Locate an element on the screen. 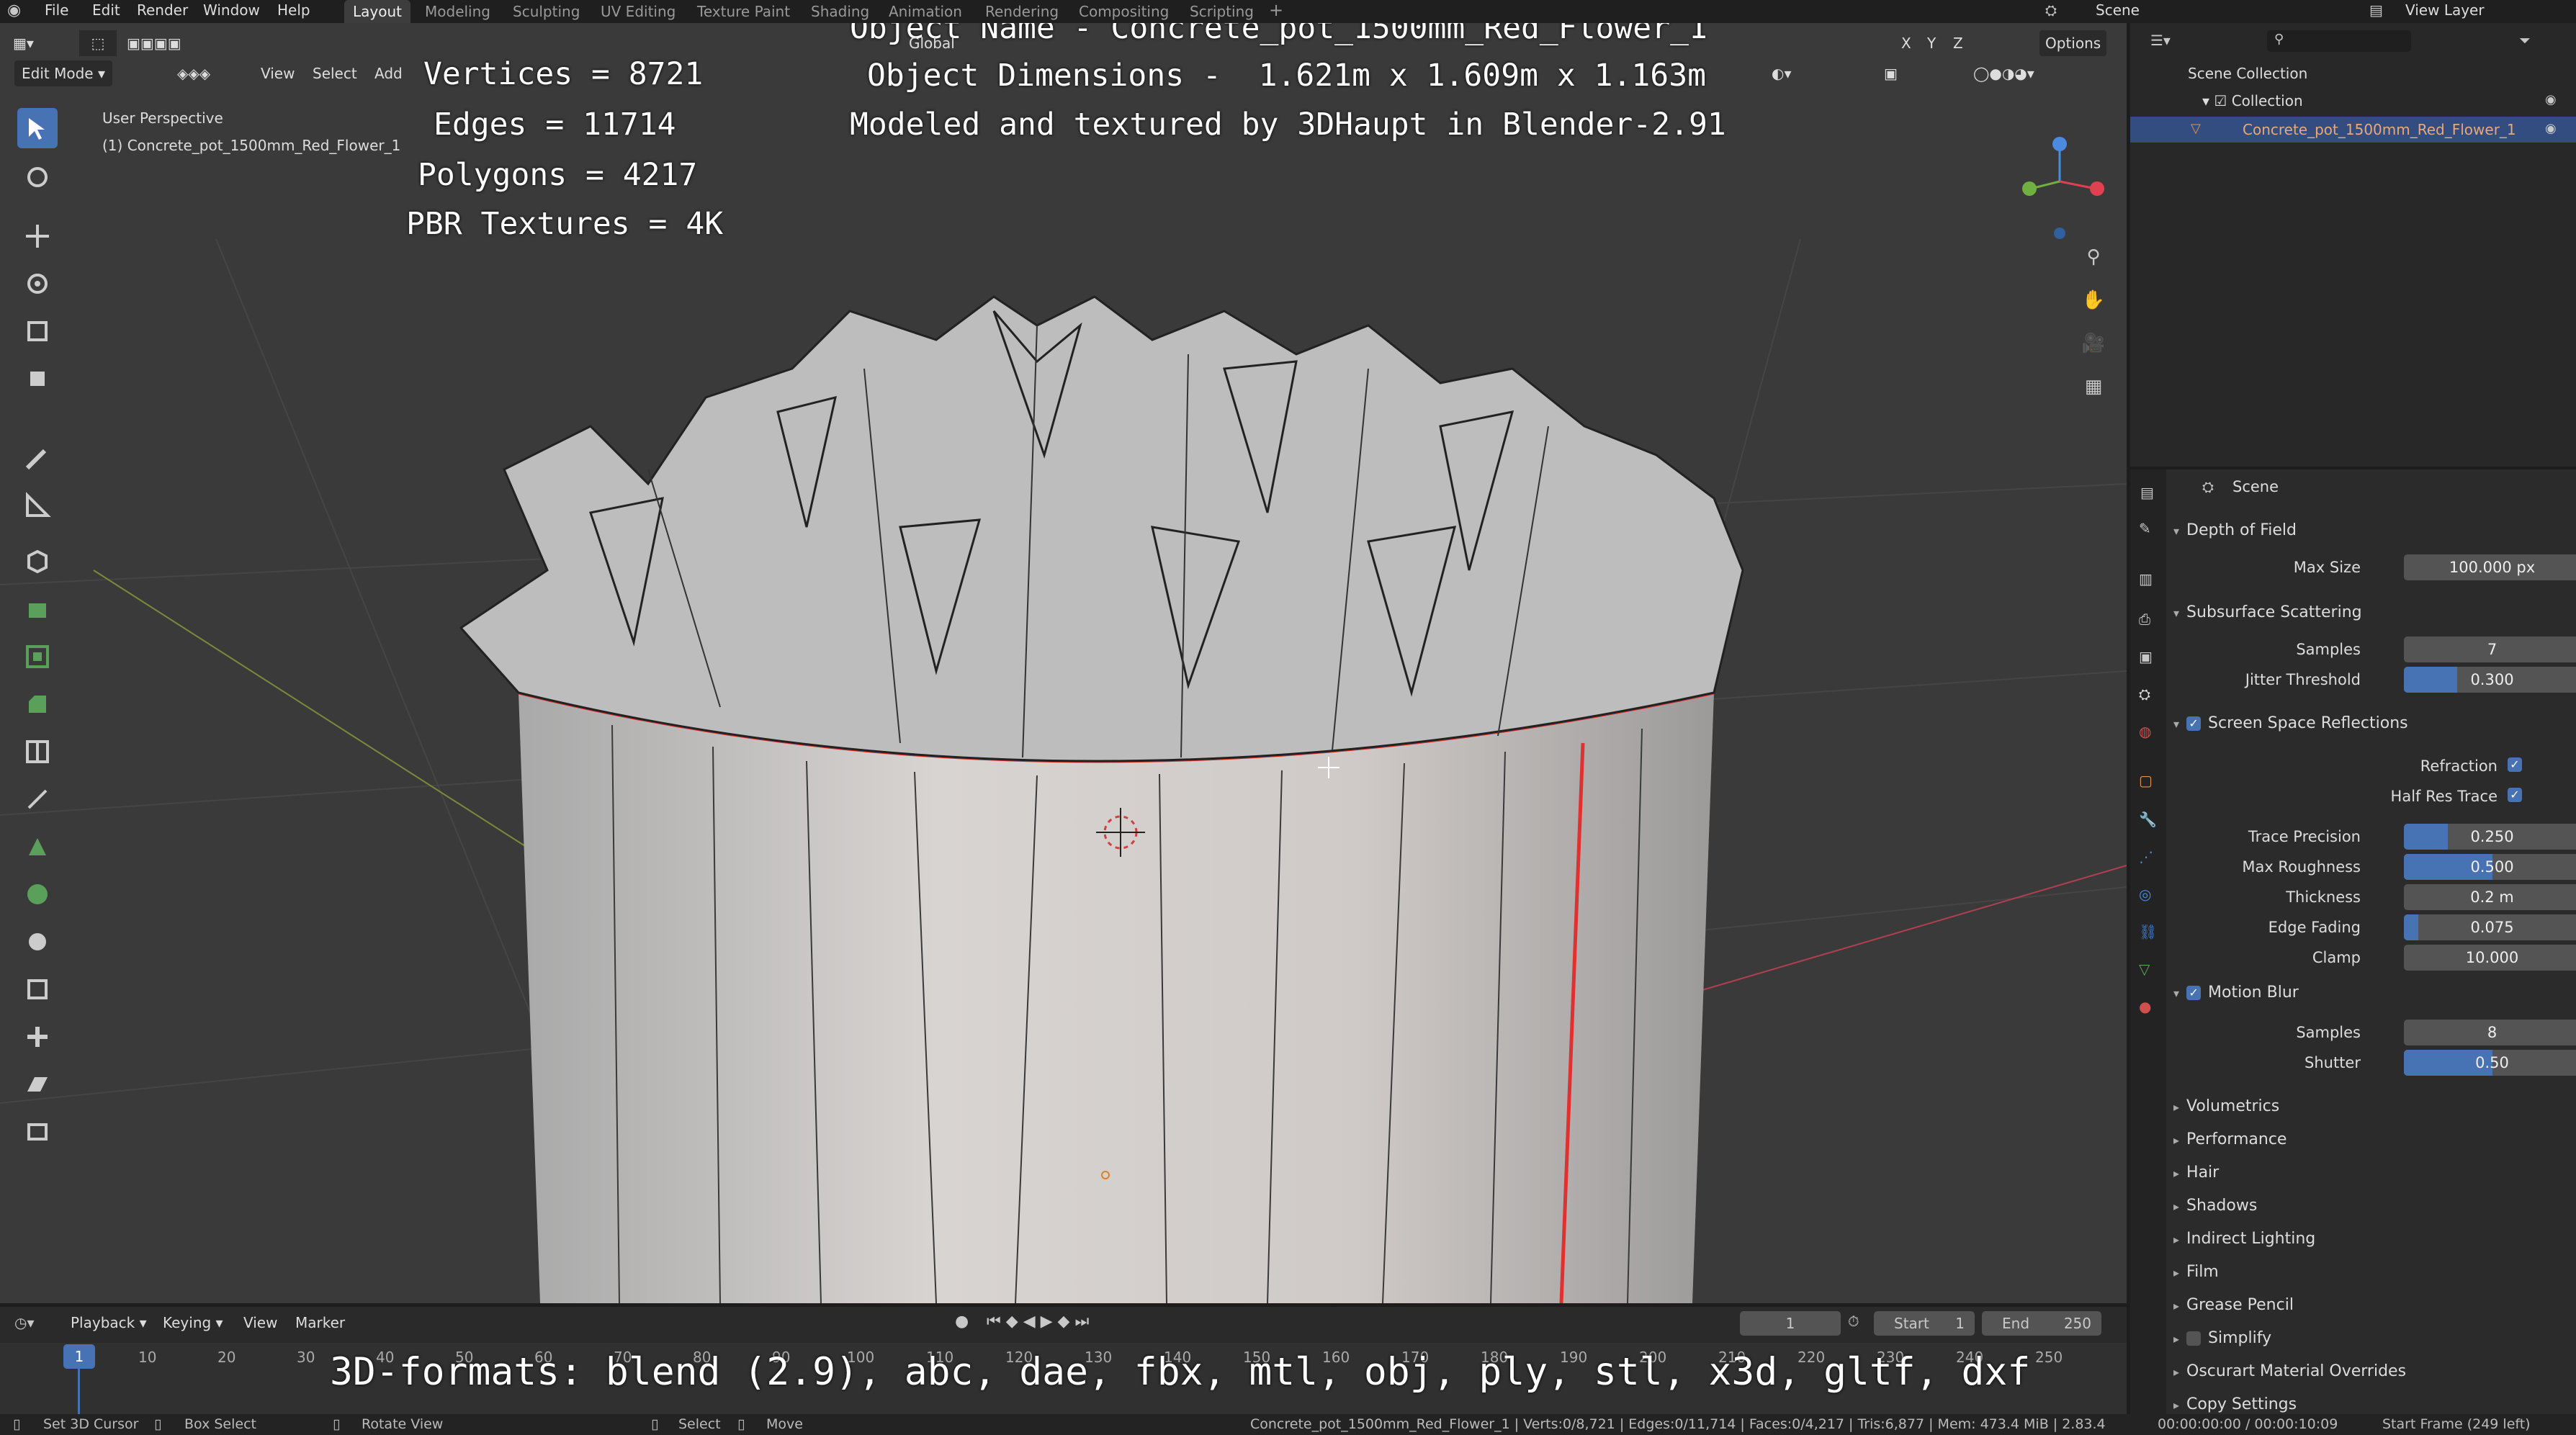  shrink-fatten-tool is located at coordinates (37, 1037).